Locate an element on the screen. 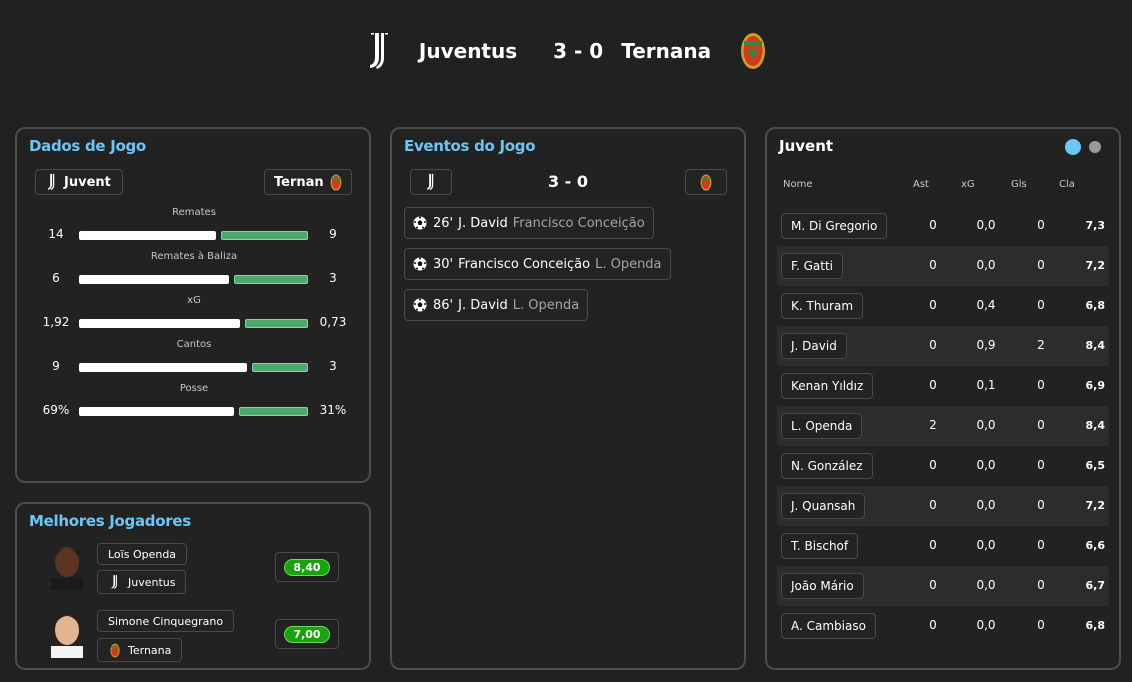 The width and height of the screenshot is (1132, 682). lineup-row: L. Openda 2 0,0 0 8,4 is located at coordinates (943, 426).